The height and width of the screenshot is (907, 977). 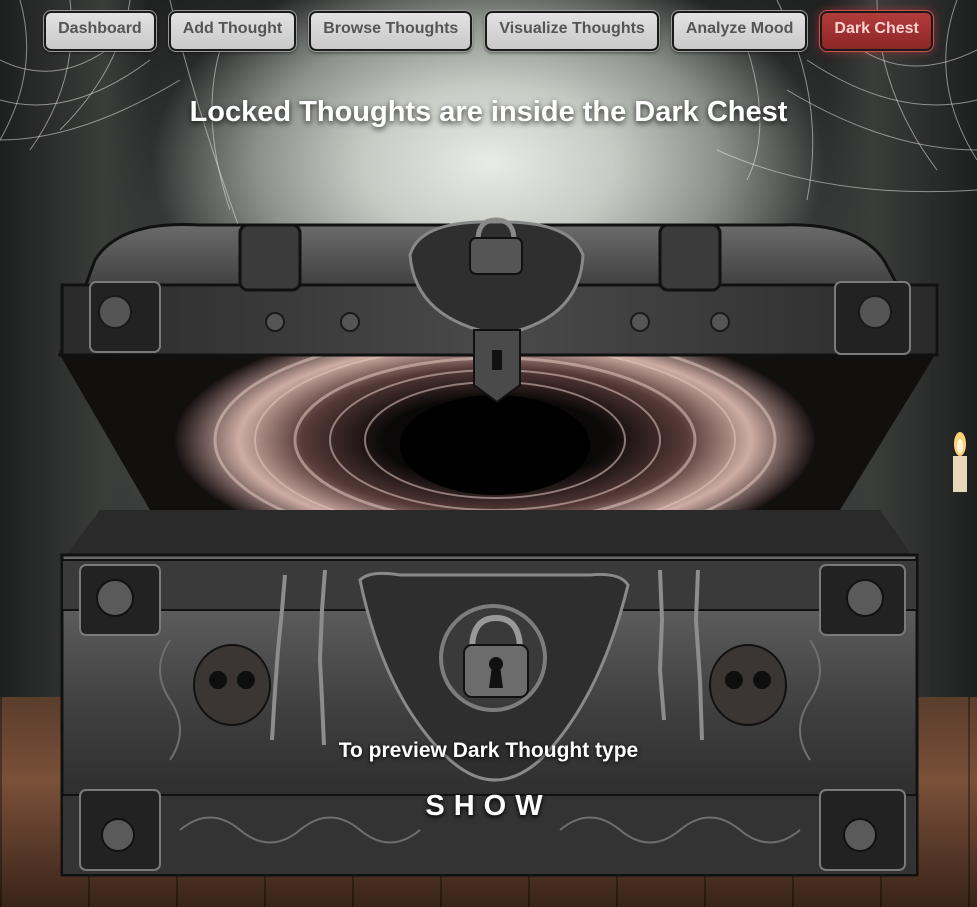 What do you see at coordinates (739, 31) in the screenshot?
I see `nav-analyze-mood-button: Analyze Mood` at bounding box center [739, 31].